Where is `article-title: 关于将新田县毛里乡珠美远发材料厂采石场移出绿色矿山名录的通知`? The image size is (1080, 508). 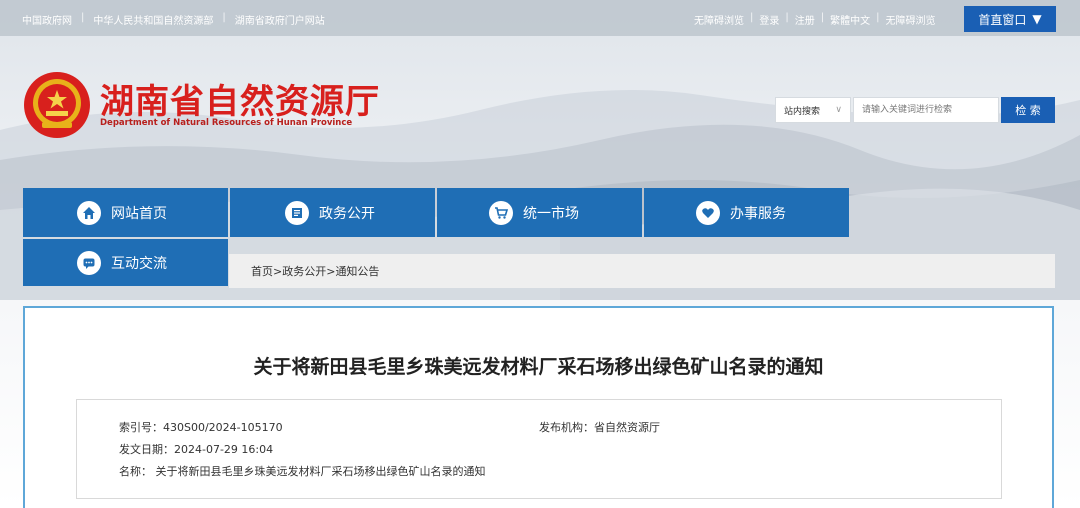
article-title: 关于将新田县毛里乡珠美远发材料厂采石场移出绿色矿山名录的通知 is located at coordinates (538, 367).